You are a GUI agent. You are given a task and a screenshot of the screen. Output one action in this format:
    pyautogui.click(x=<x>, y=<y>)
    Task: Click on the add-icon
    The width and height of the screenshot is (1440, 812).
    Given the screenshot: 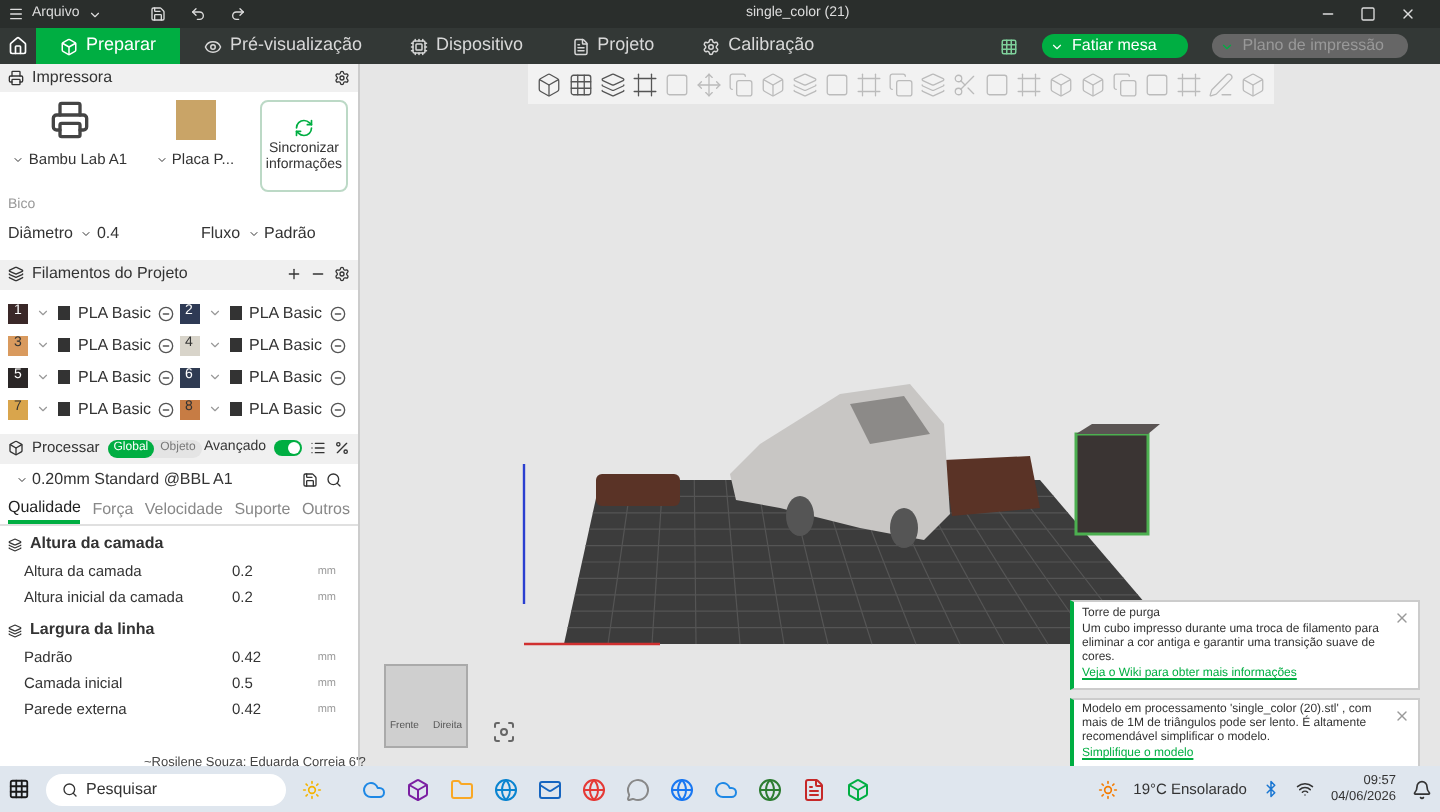 What is the action you would take?
    pyautogui.click(x=294, y=274)
    